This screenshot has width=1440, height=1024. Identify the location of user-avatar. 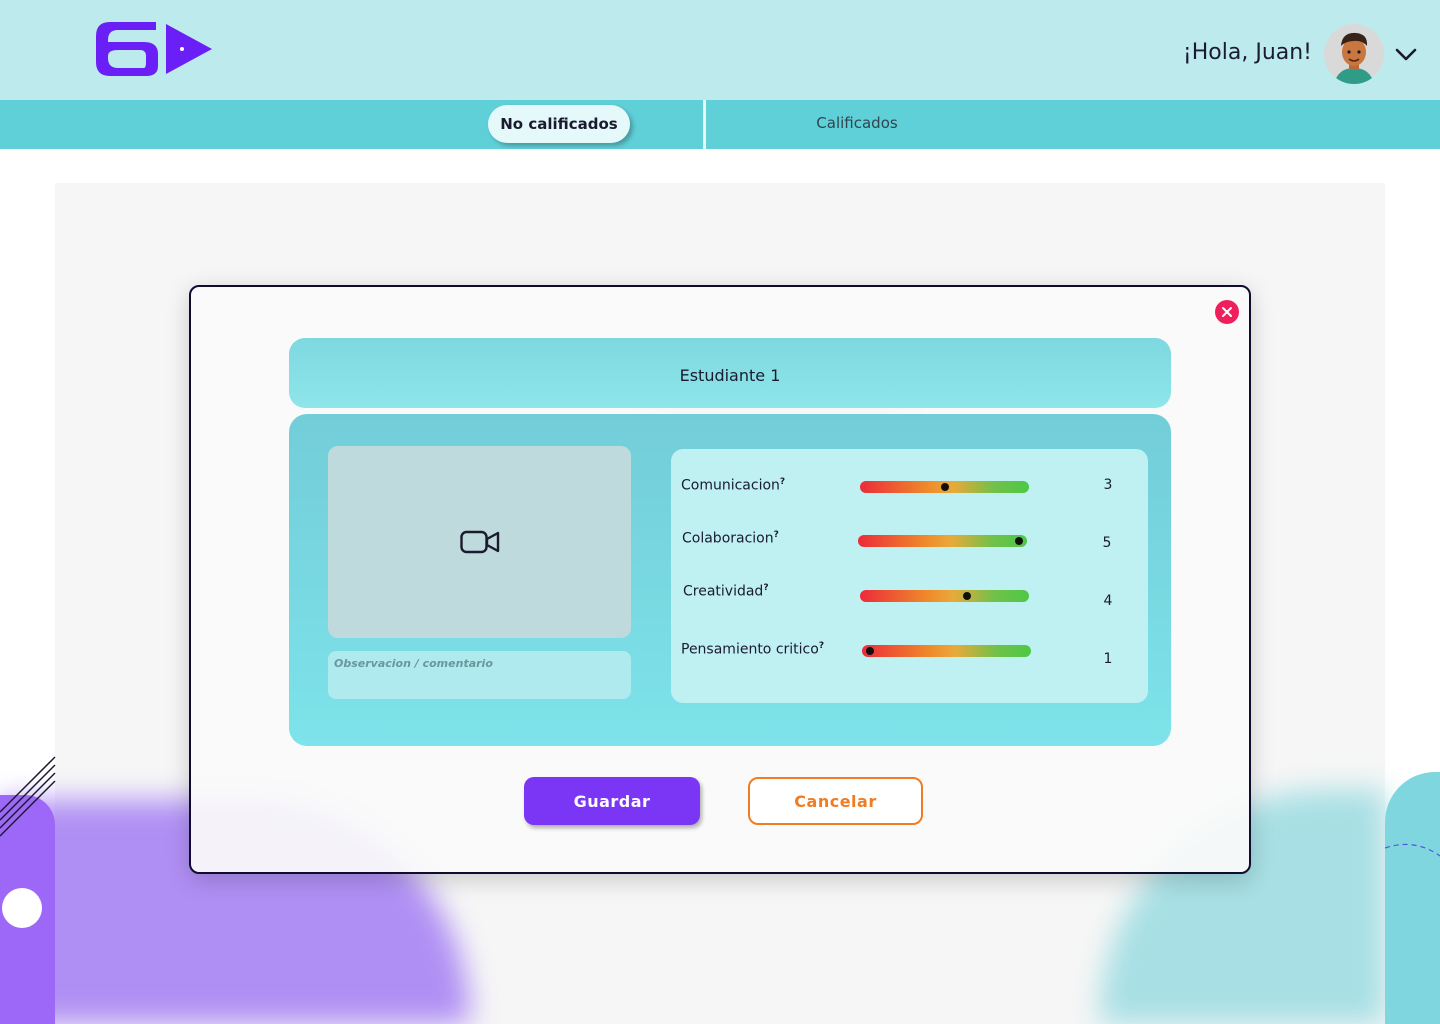
(1354, 54).